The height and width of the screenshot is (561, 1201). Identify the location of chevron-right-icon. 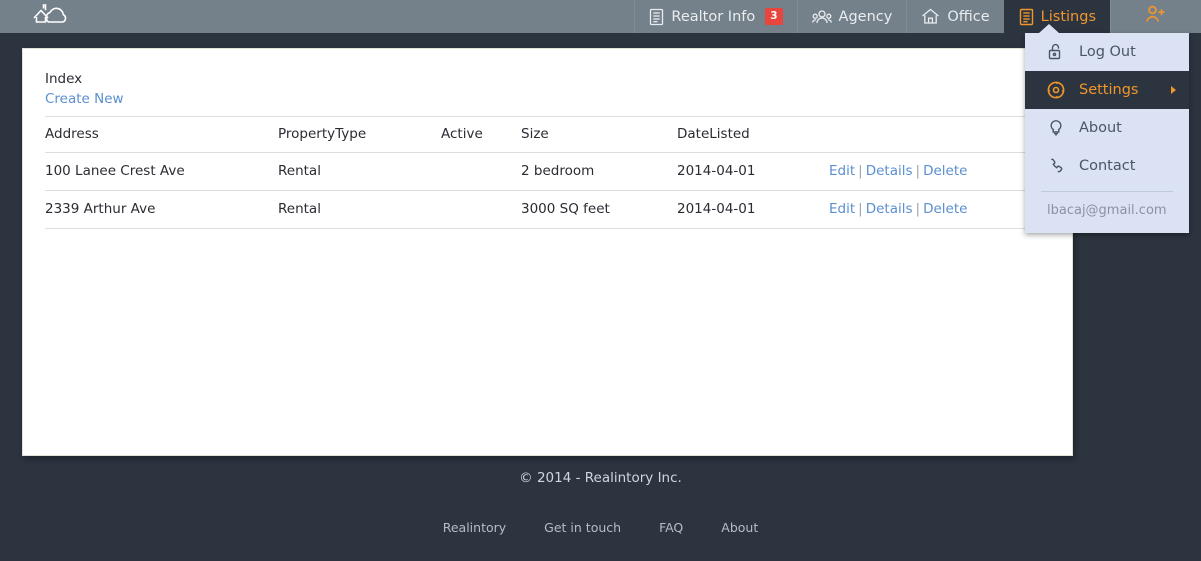
(1173, 90).